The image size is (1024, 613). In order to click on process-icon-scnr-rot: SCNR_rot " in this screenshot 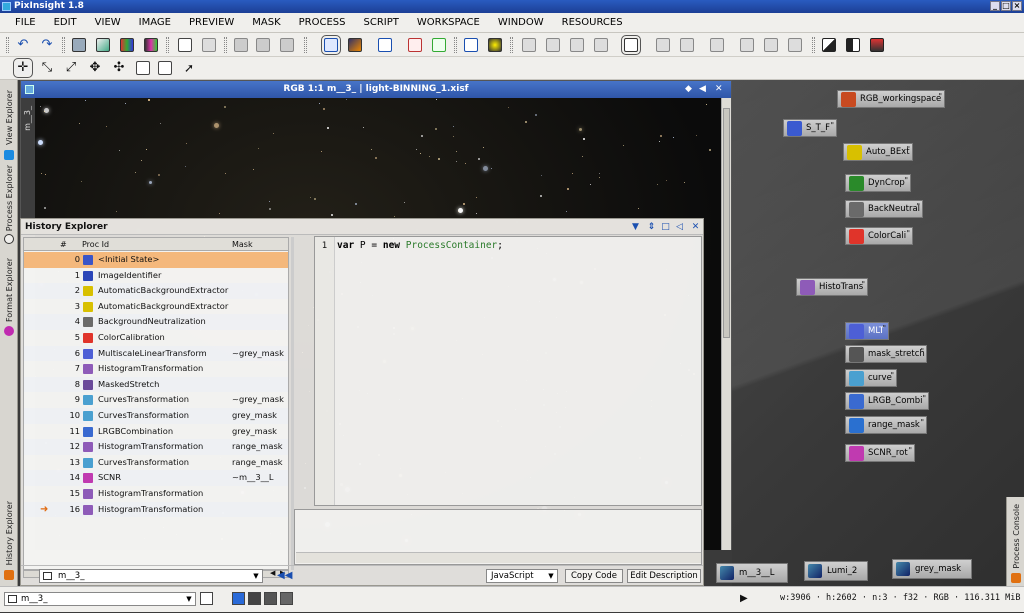, I will do `click(880, 453)`.